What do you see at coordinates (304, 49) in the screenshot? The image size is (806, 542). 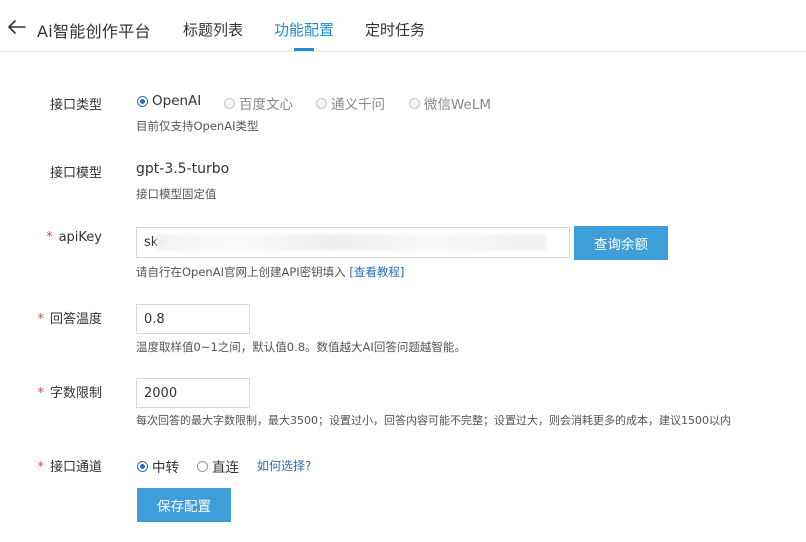 I see `active-tab-indicator` at bounding box center [304, 49].